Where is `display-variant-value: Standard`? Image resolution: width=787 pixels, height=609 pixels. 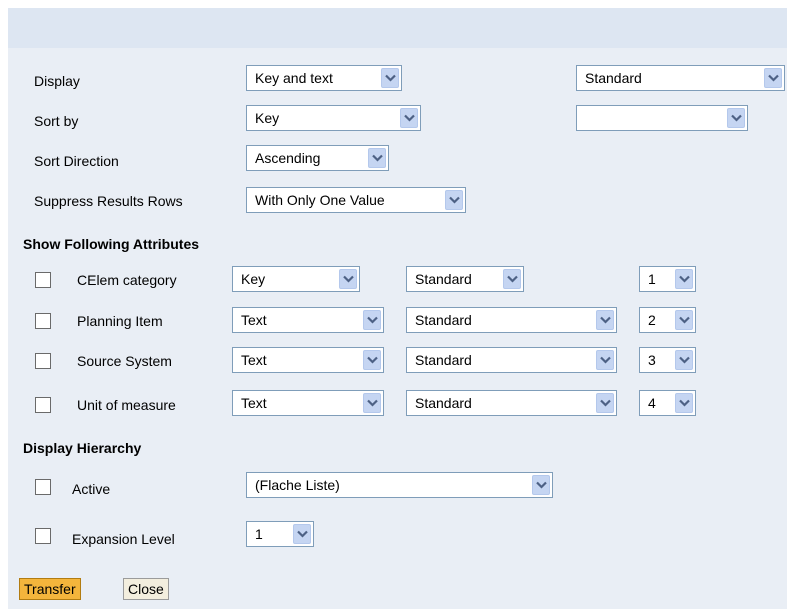 display-variant-value: Standard is located at coordinates (613, 78).